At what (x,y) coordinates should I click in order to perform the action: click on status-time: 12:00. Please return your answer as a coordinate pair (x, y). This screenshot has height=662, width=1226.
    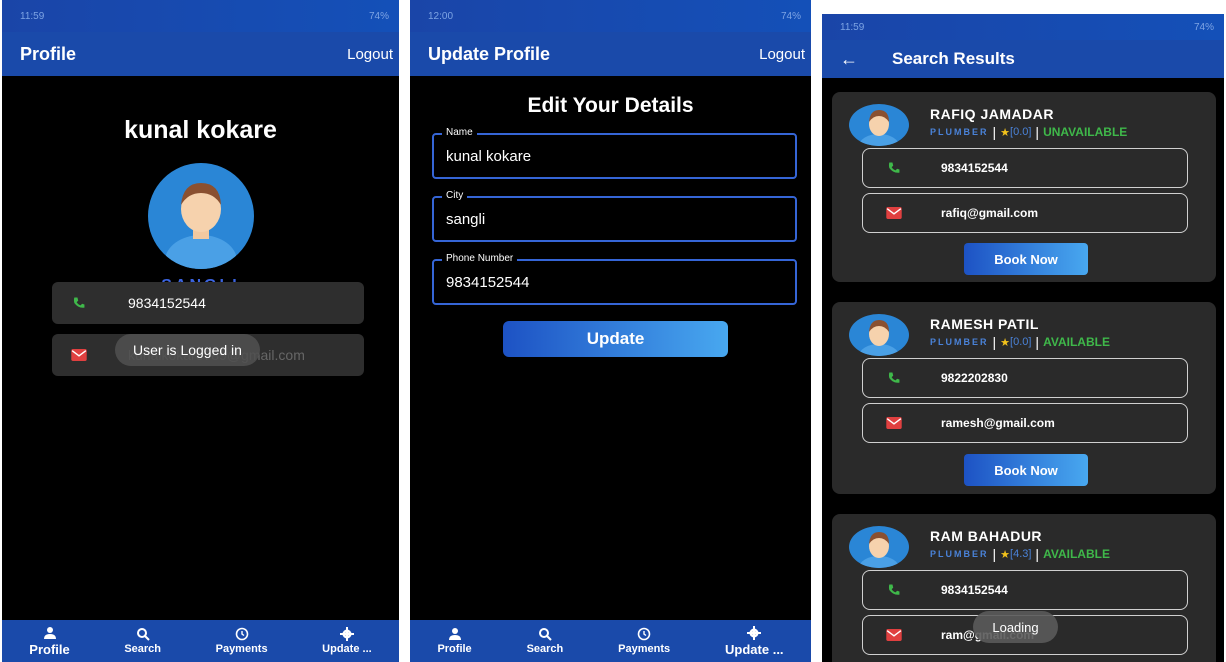
    Looking at the image, I should click on (441, 16).